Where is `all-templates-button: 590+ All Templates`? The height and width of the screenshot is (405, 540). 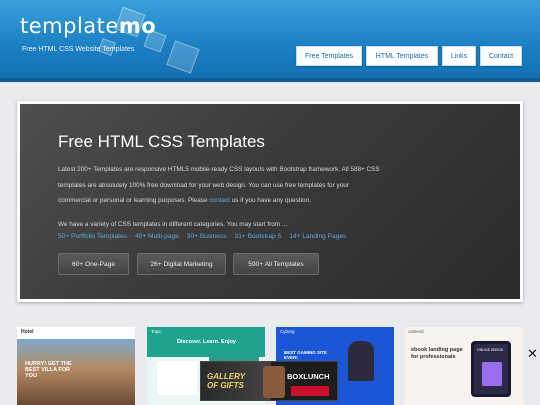 all-templates-button: 590+ All Templates is located at coordinates (276, 264).